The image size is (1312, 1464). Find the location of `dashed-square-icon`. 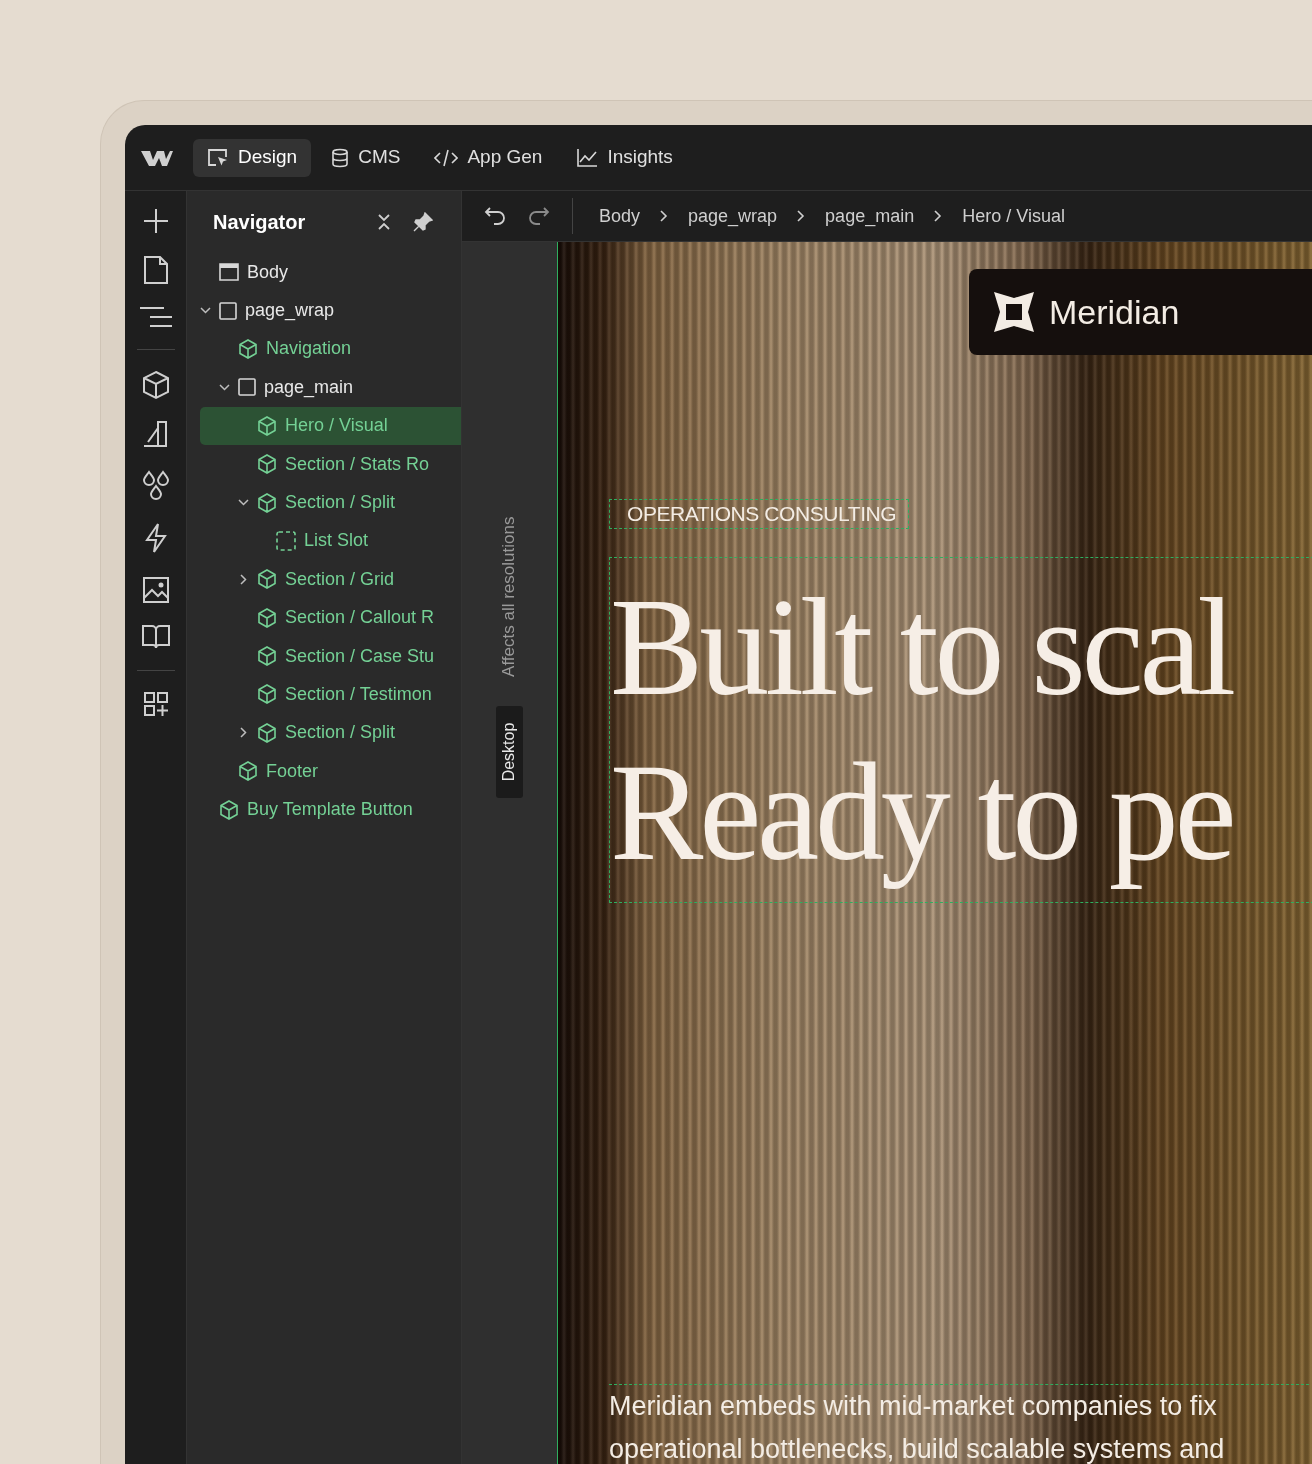

dashed-square-icon is located at coordinates (286, 540).